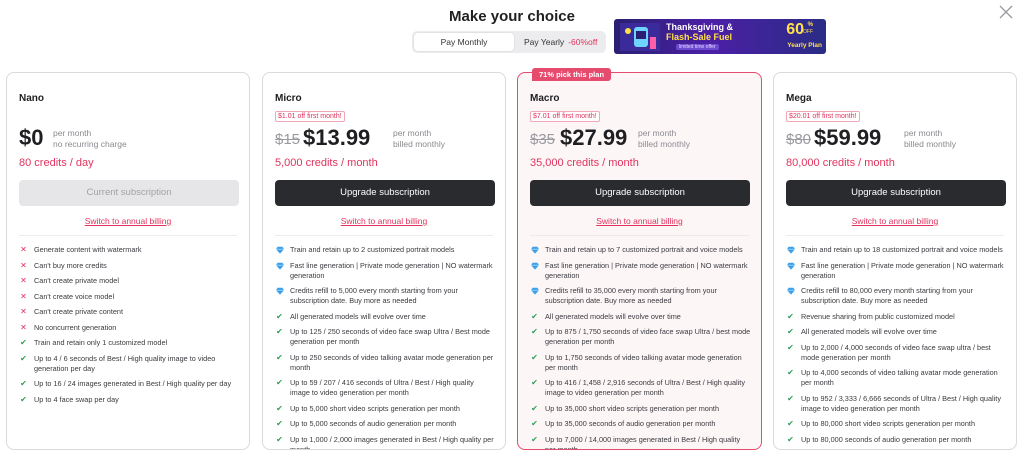  What do you see at coordinates (384, 235) in the screenshot?
I see `divider` at bounding box center [384, 235].